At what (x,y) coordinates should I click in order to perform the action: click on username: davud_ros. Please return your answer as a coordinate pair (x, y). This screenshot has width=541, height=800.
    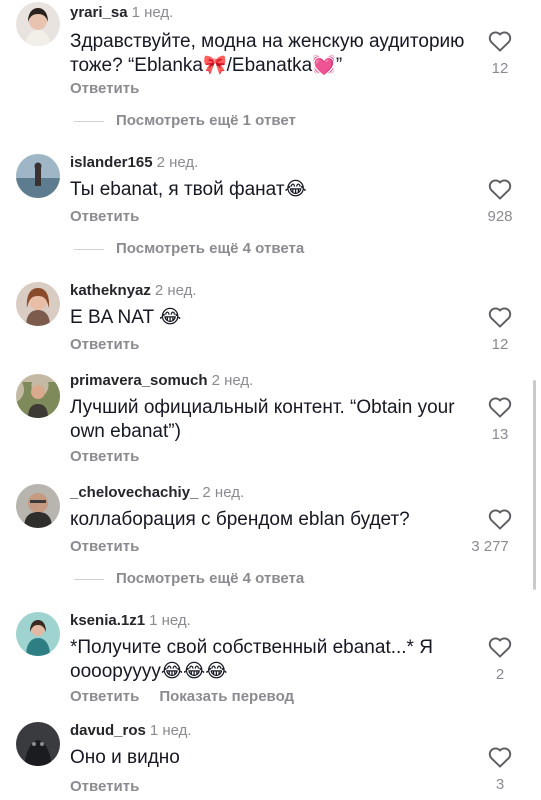
    Looking at the image, I should click on (108, 730).